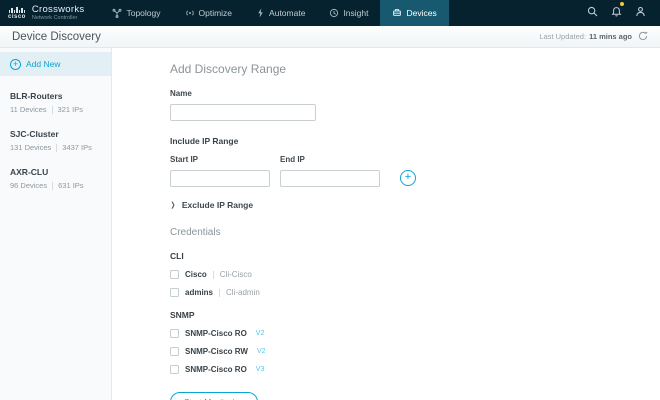 The width and height of the screenshot is (660, 400). I want to click on nav-item-label: Devices, so click(421, 13).